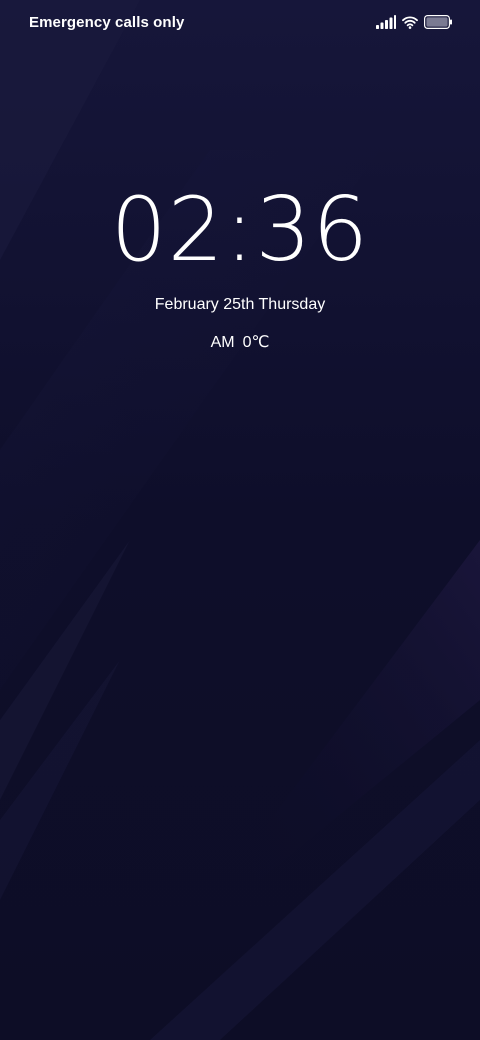 Image resolution: width=480 pixels, height=1040 pixels. What do you see at coordinates (438, 22) in the screenshot?
I see `battery-icon` at bounding box center [438, 22].